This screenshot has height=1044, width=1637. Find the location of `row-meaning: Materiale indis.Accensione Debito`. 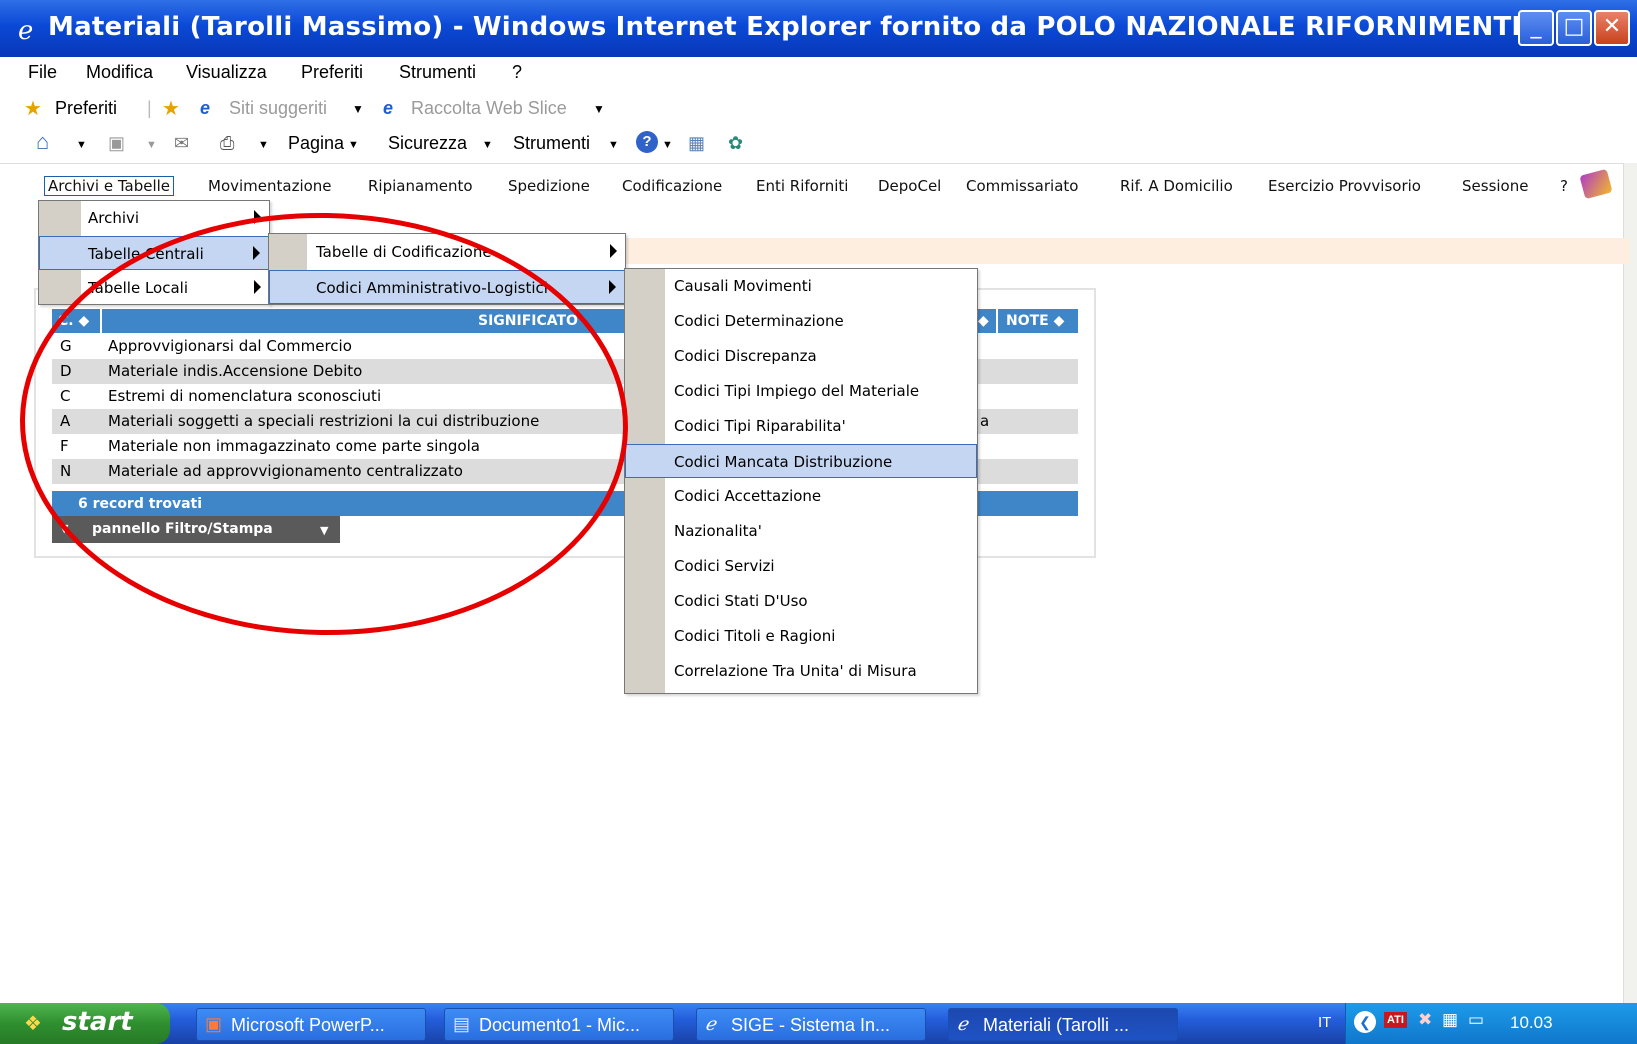

row-meaning: Materiale indis.Accensione Debito is located at coordinates (235, 371).